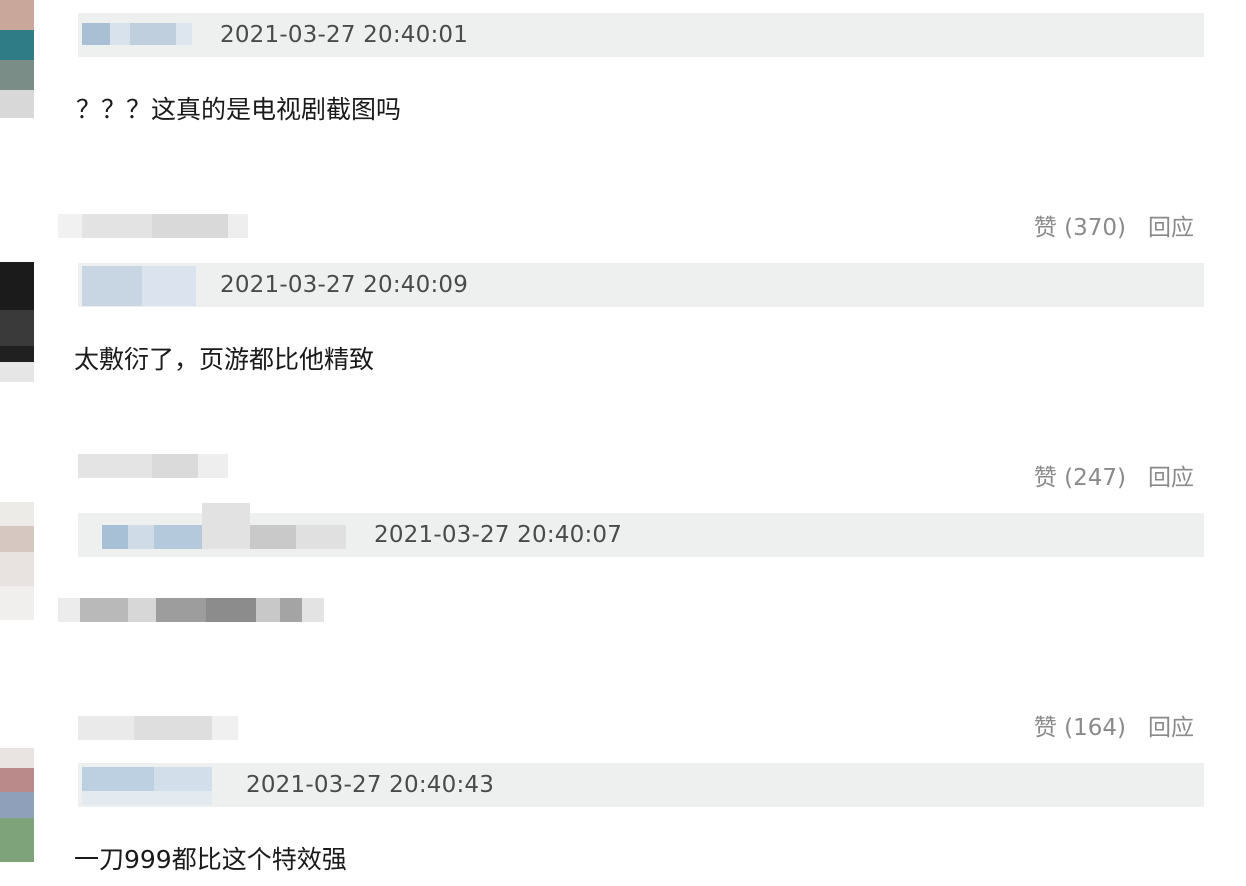 This screenshot has width=1246, height=886. What do you see at coordinates (641, 285) in the screenshot?
I see `quote-meta-bar: 2021-03-27 20:40:09` at bounding box center [641, 285].